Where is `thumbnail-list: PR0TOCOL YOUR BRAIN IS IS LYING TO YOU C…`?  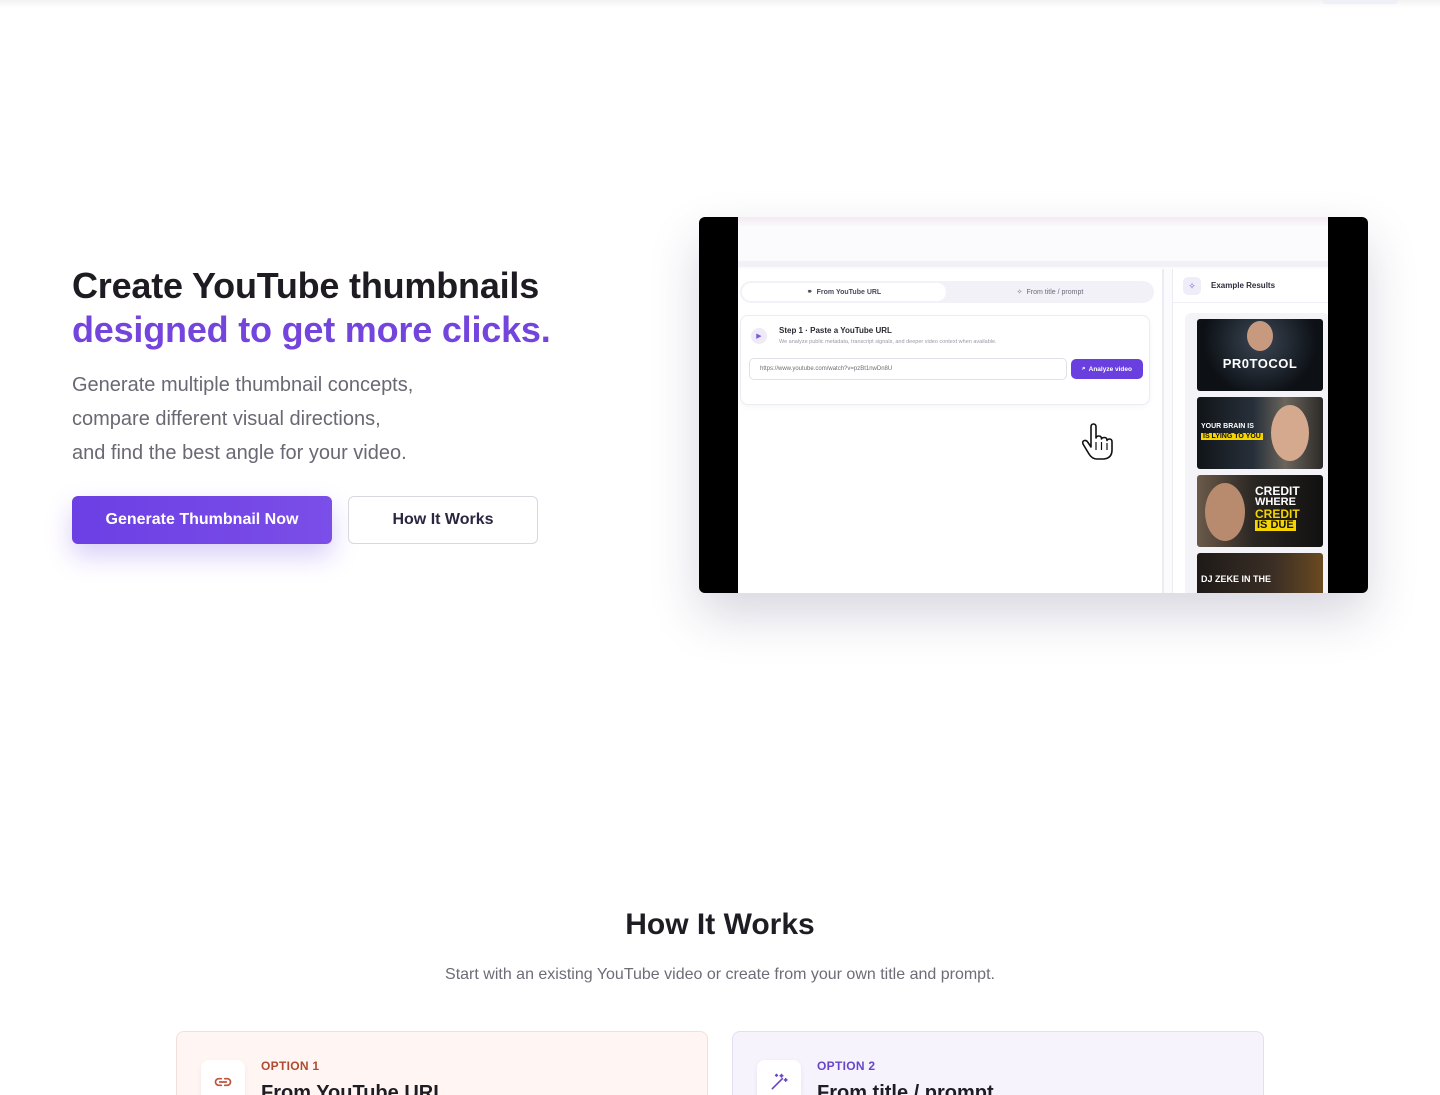 thumbnail-list: PR0TOCOL YOUR BRAIN IS IS LYING TO YOU C… is located at coordinates (1256, 453).